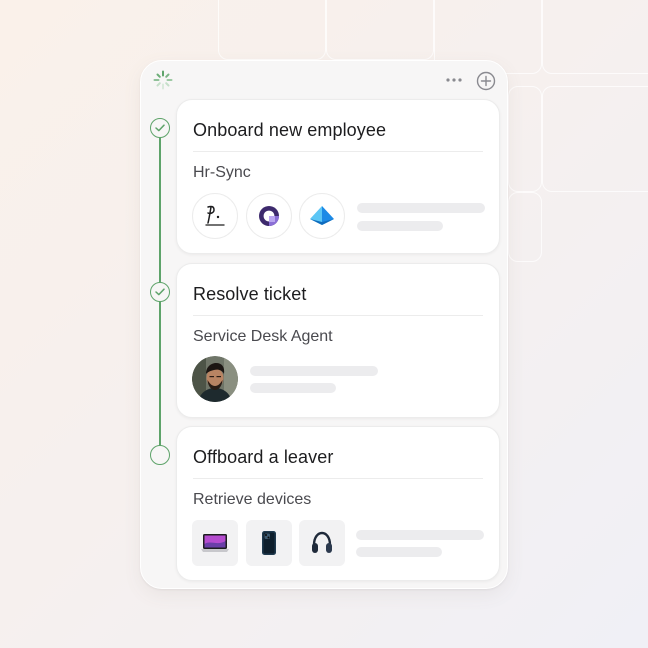 The height and width of the screenshot is (648, 648). I want to click on step-1-check-icon, so click(160, 128).